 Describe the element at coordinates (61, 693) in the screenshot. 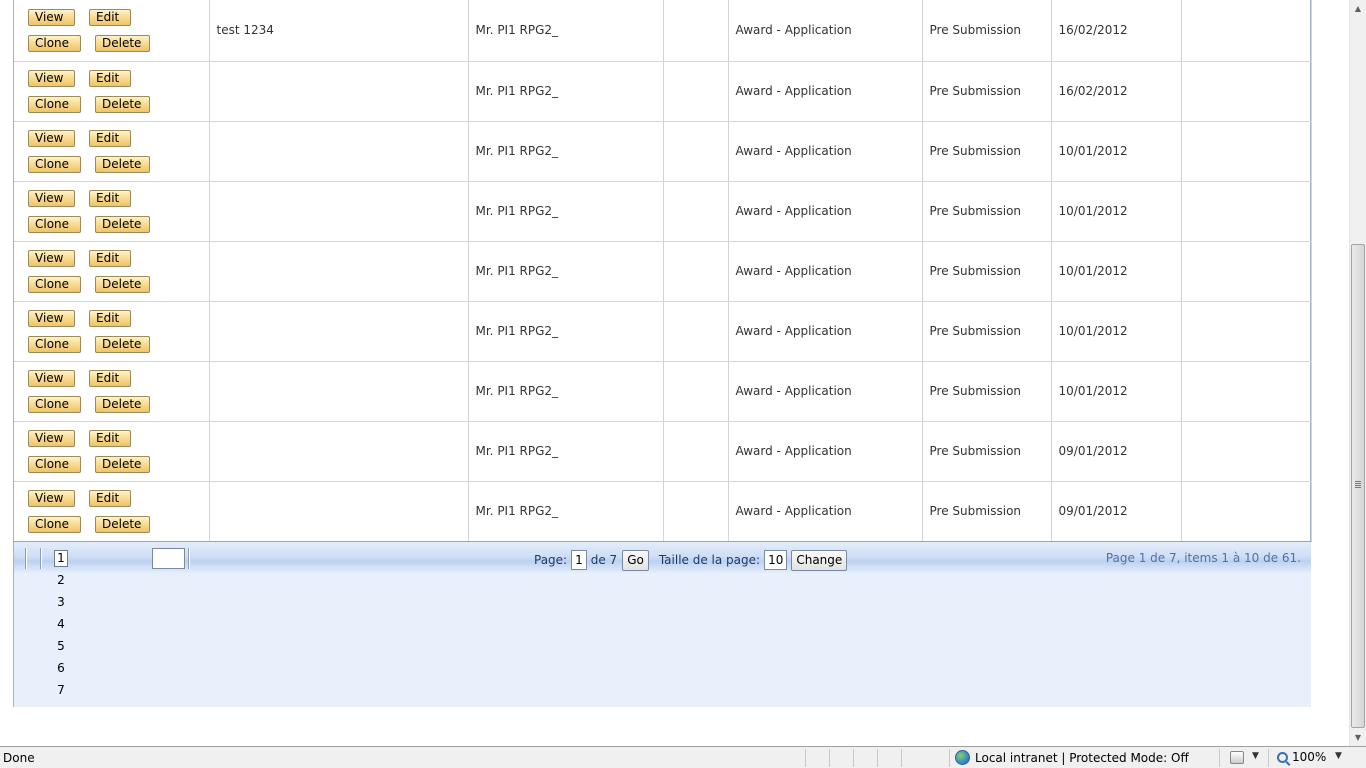

I see `page-number-link: 7` at that location.